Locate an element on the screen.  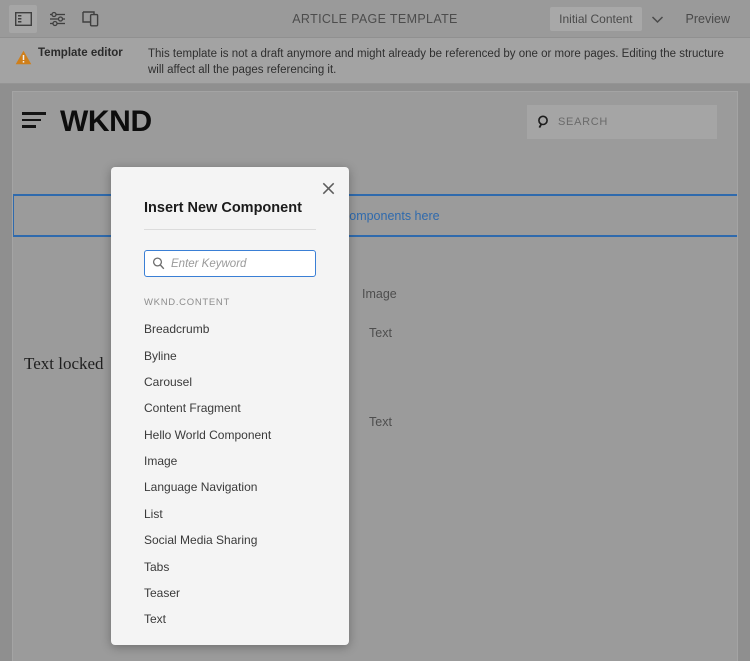
placeholder-image: Image is located at coordinates (379, 294).